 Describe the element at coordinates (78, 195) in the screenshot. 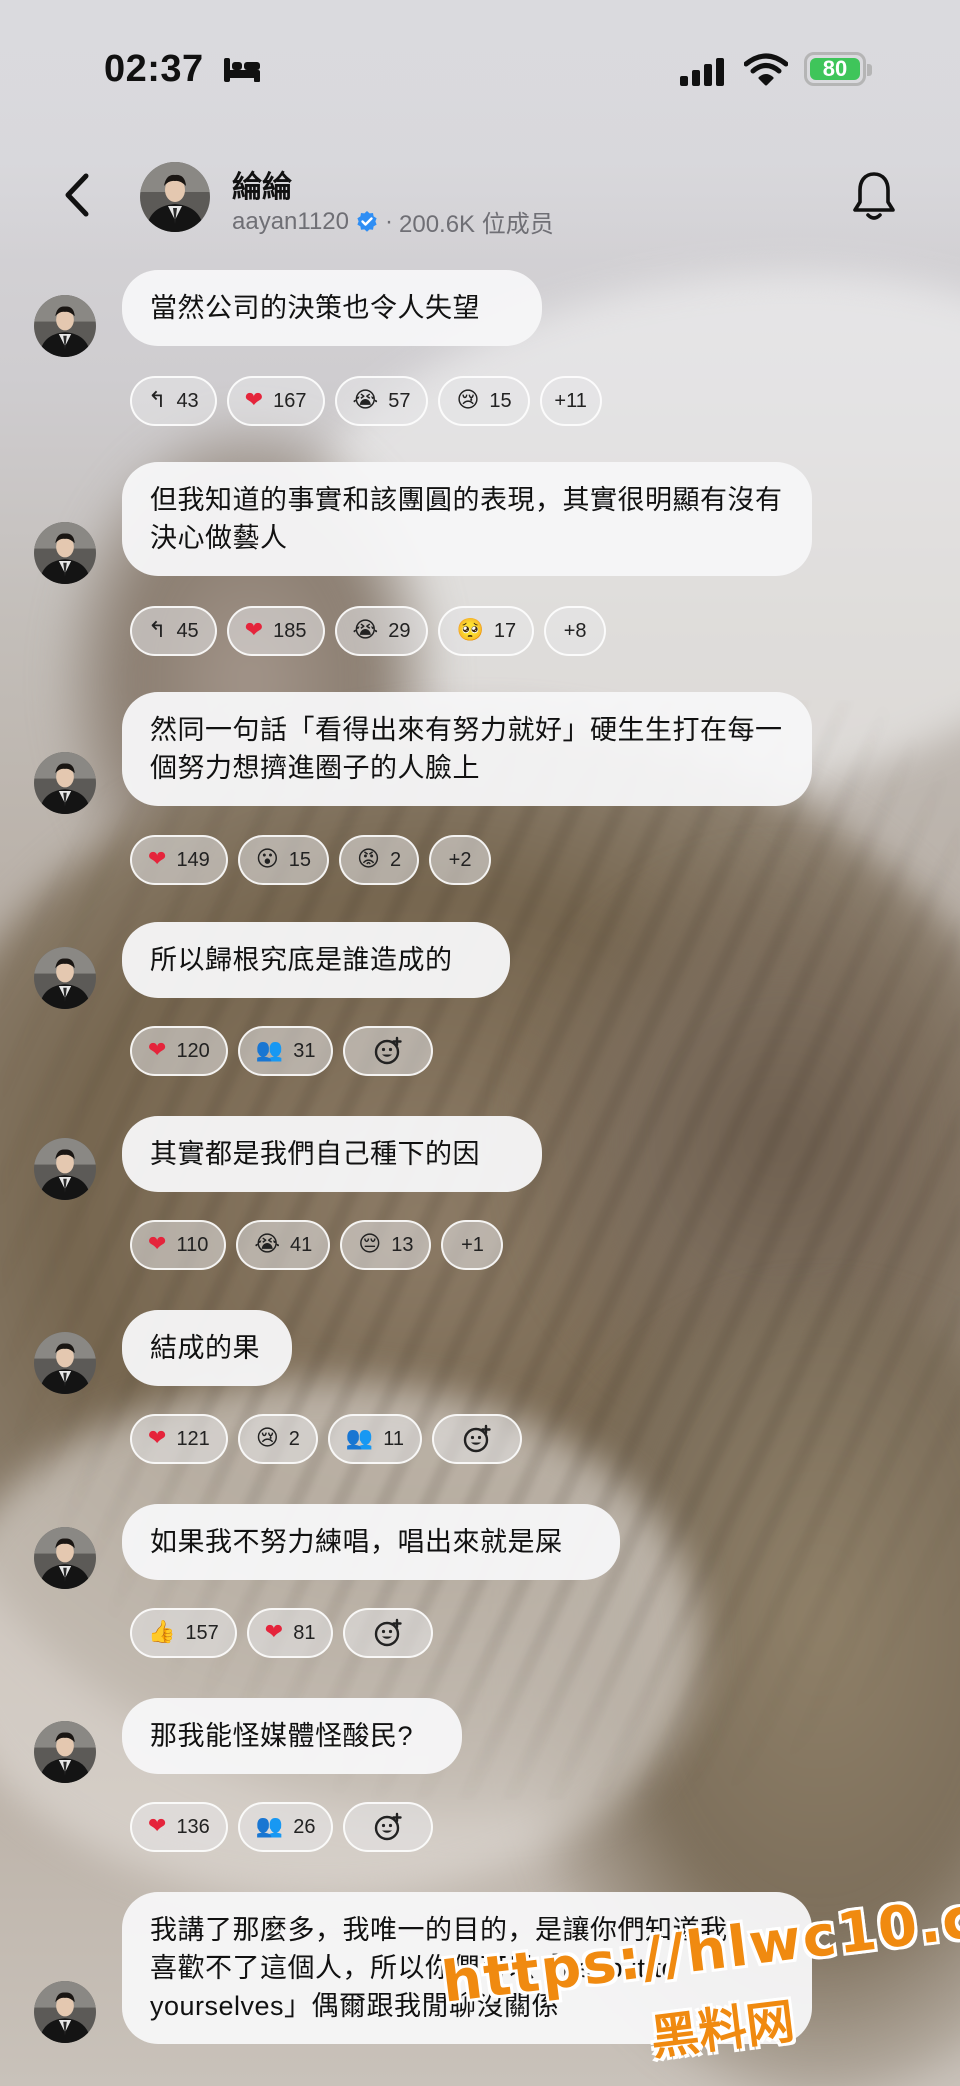

I see `chevron-left-icon` at that location.